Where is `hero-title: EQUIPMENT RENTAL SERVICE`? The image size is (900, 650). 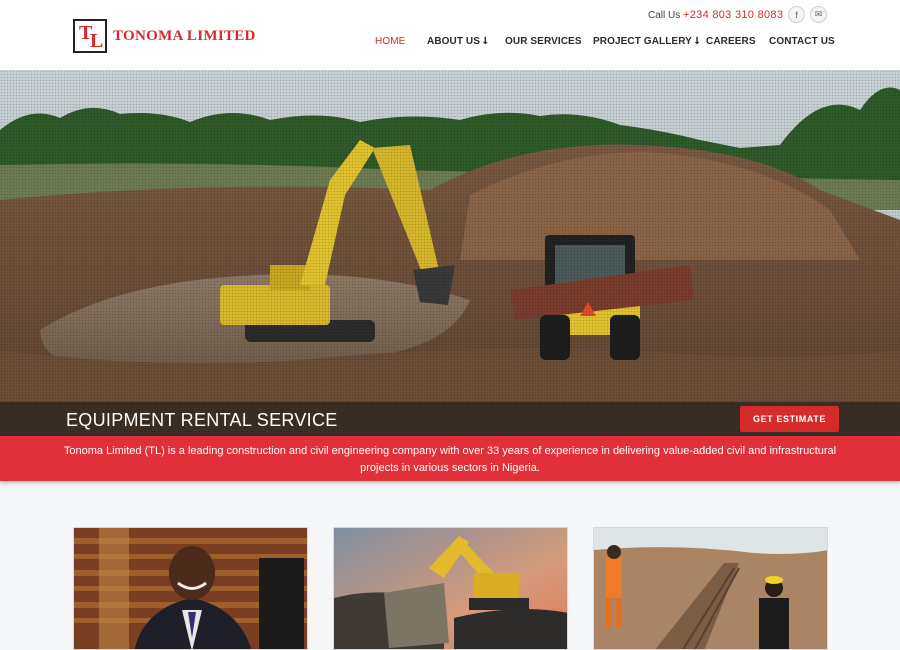 hero-title: EQUIPMENT RENTAL SERVICE is located at coordinates (202, 420).